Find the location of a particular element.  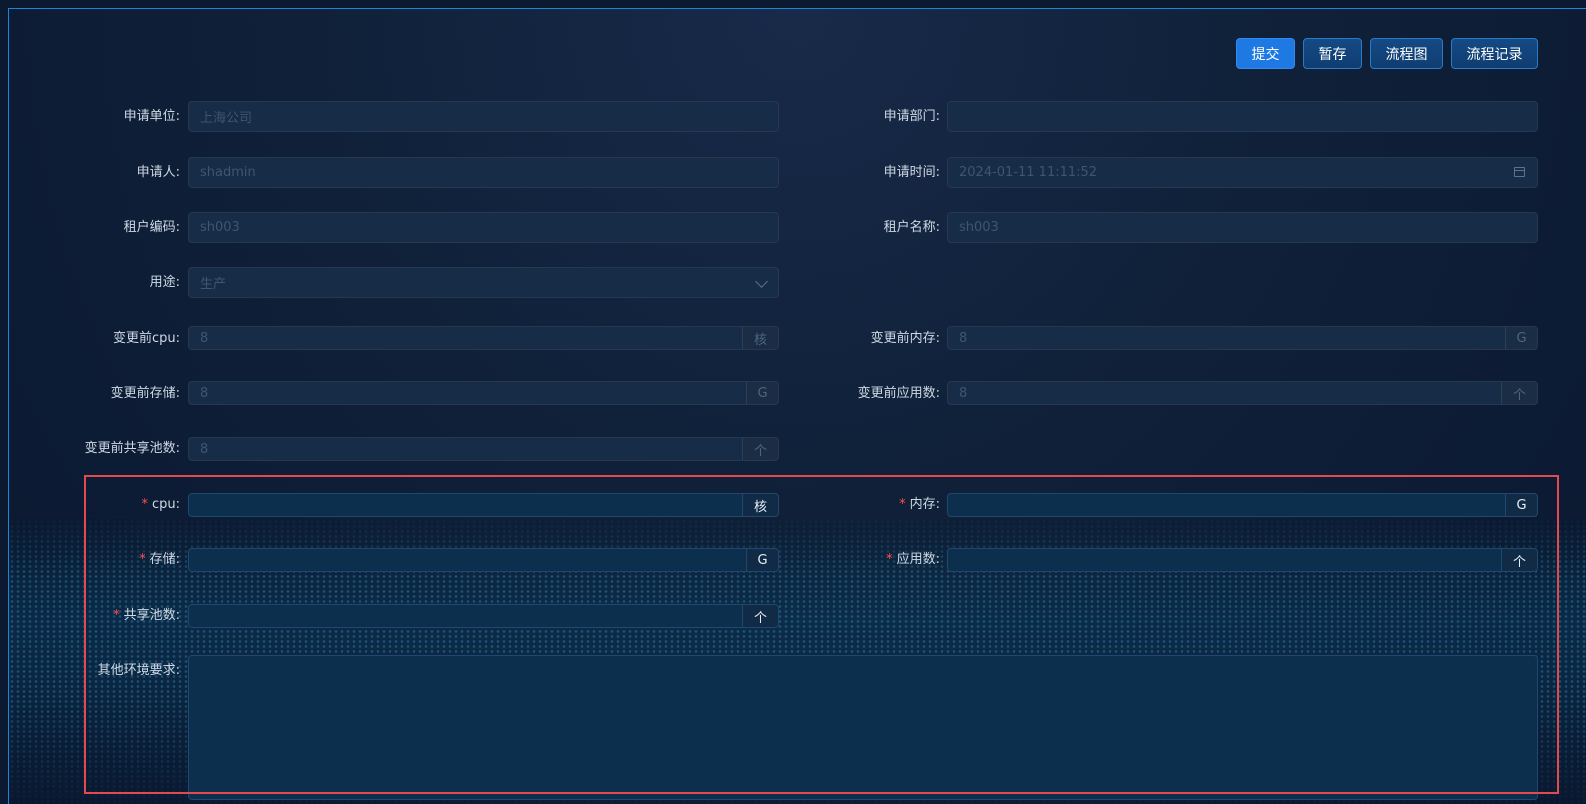

applicant-value: shadmin is located at coordinates (228, 172).